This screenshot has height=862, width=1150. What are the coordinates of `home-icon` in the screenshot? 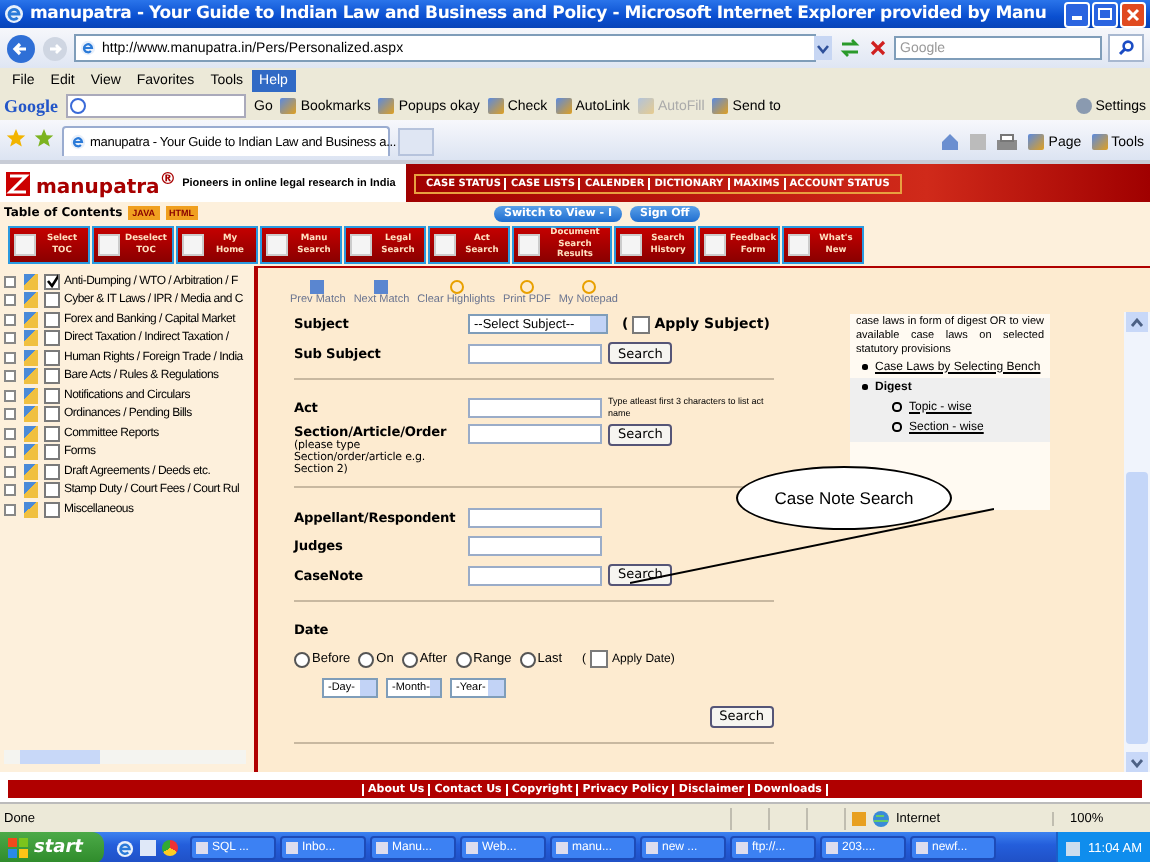 It's located at (950, 142).